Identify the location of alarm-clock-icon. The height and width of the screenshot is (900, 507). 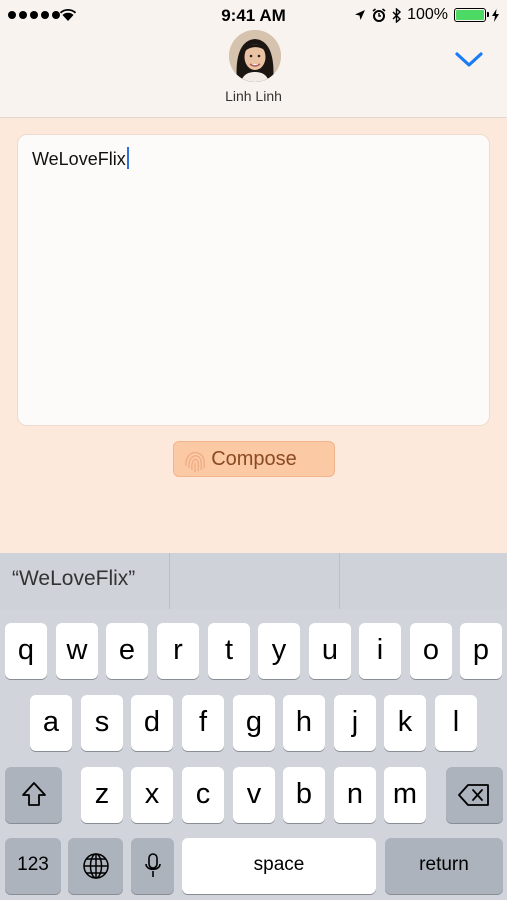
(379, 15).